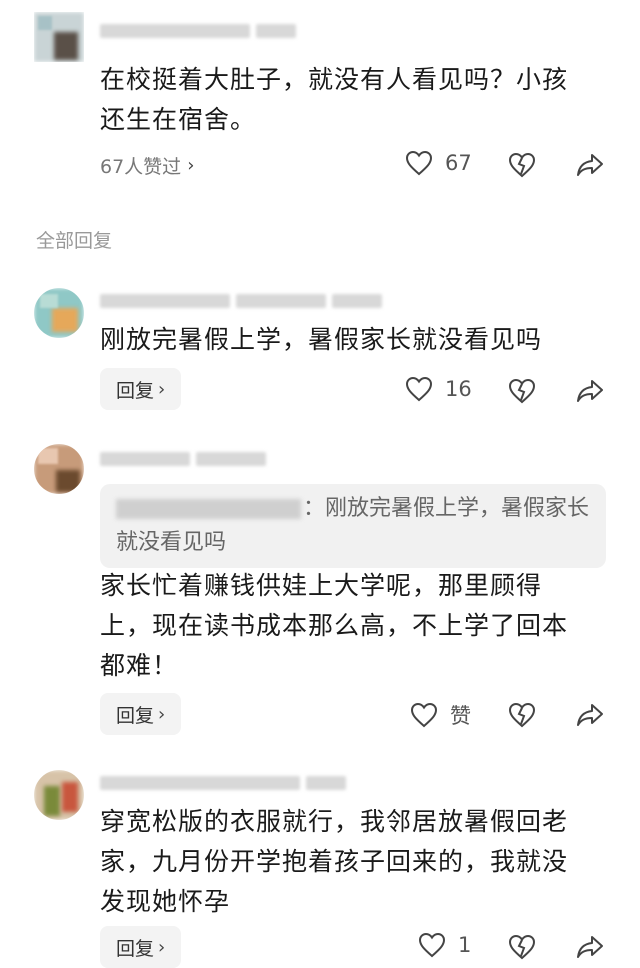  I want to click on quoted-reply: ：刚放完暑假上学，暑假家长就没看见吗, so click(353, 526).